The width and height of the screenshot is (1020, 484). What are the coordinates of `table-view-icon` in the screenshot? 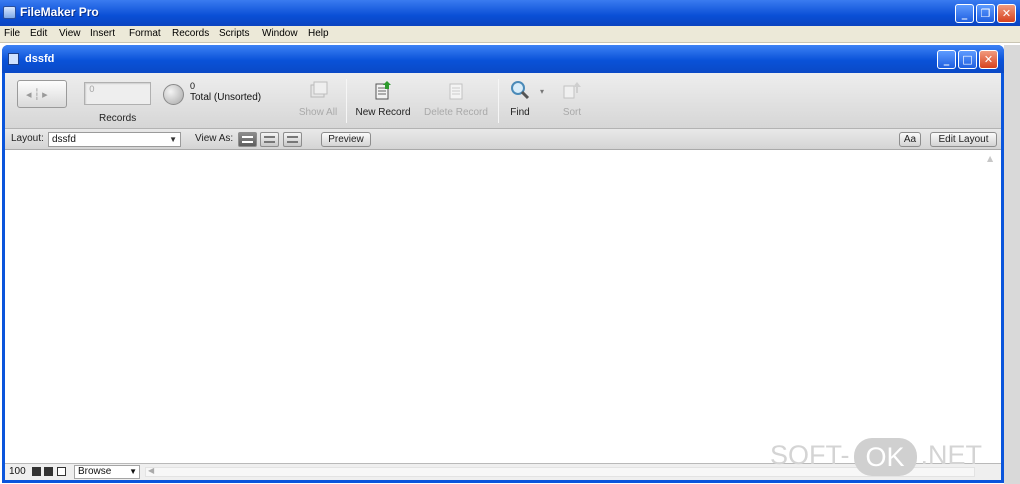 It's located at (292, 139).